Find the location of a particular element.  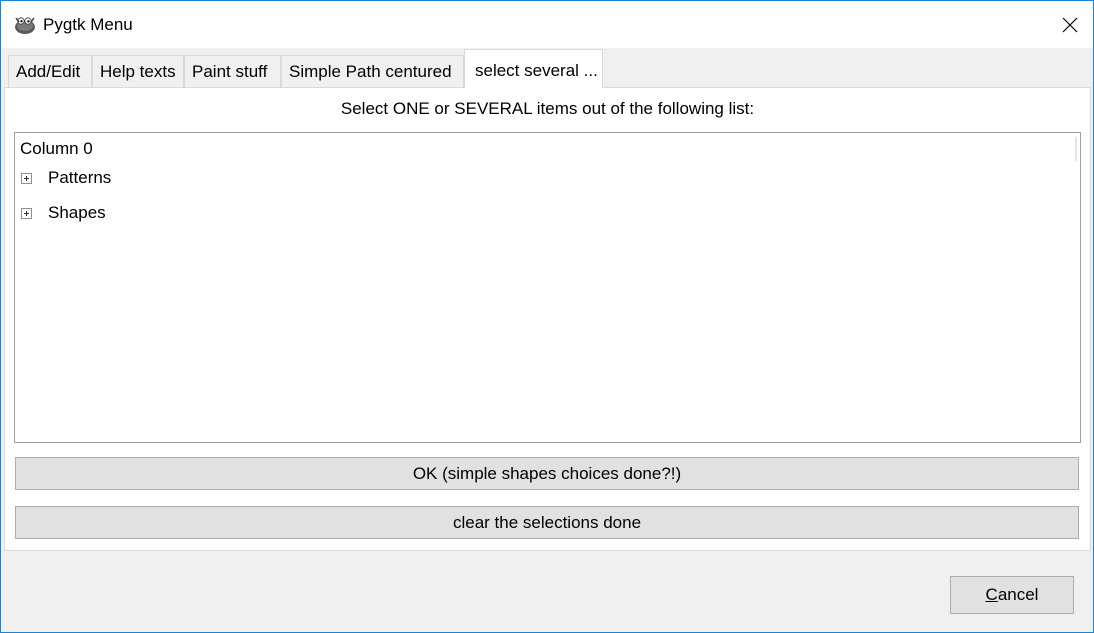

ok-button: OK (simple shapes choices done?!) is located at coordinates (547, 473).